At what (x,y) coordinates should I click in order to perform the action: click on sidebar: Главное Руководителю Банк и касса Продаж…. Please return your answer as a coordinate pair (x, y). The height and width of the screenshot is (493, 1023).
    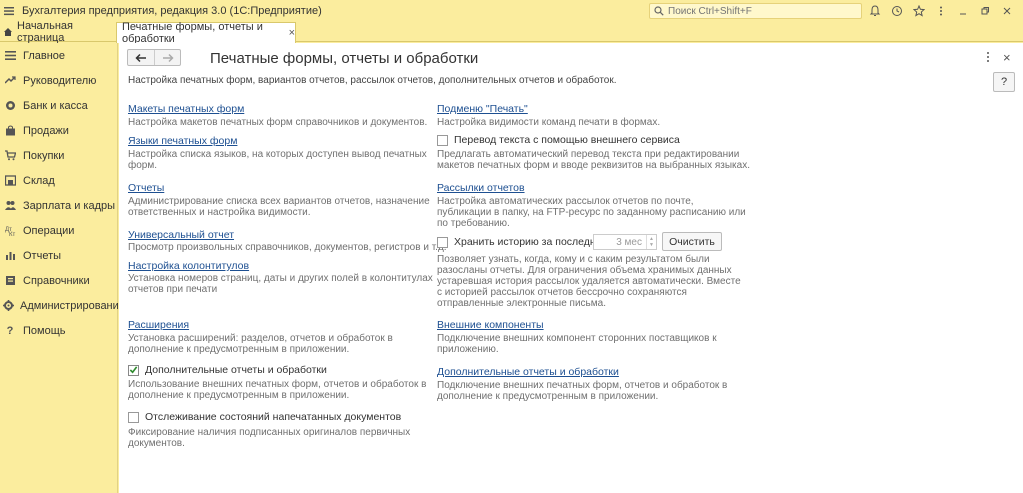
    Looking at the image, I should click on (62, 268).